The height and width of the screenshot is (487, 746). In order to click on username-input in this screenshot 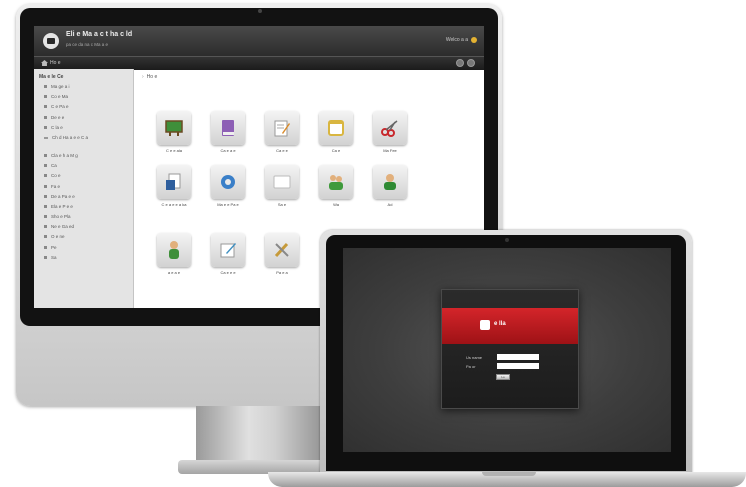, I will do `click(518, 357)`.